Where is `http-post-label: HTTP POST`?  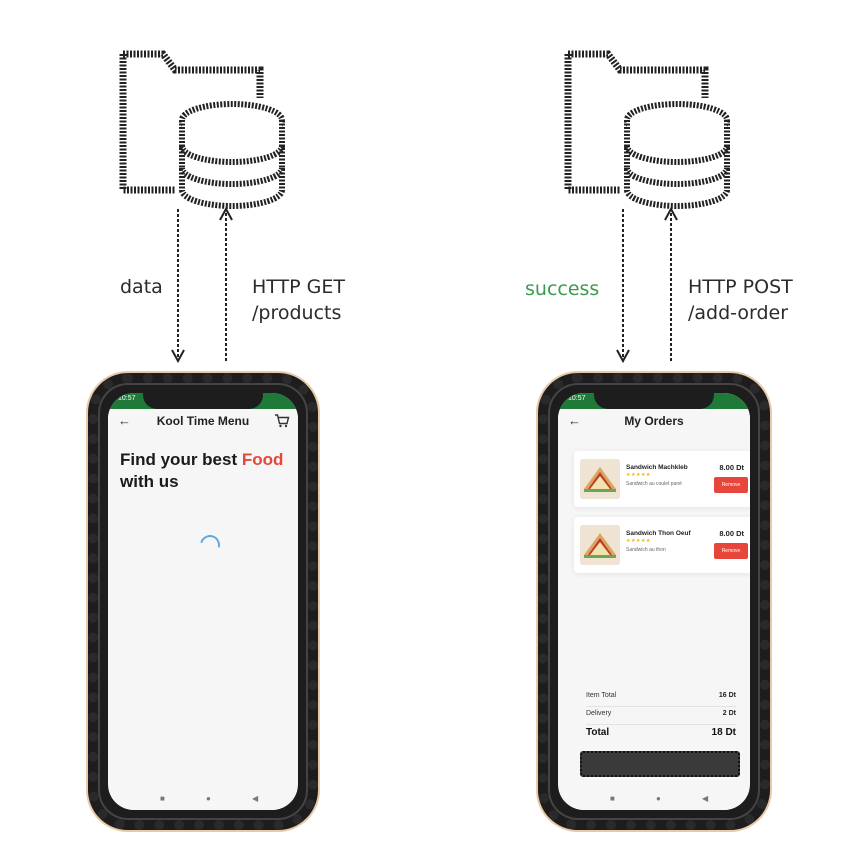
http-post-label: HTTP POST is located at coordinates (740, 287).